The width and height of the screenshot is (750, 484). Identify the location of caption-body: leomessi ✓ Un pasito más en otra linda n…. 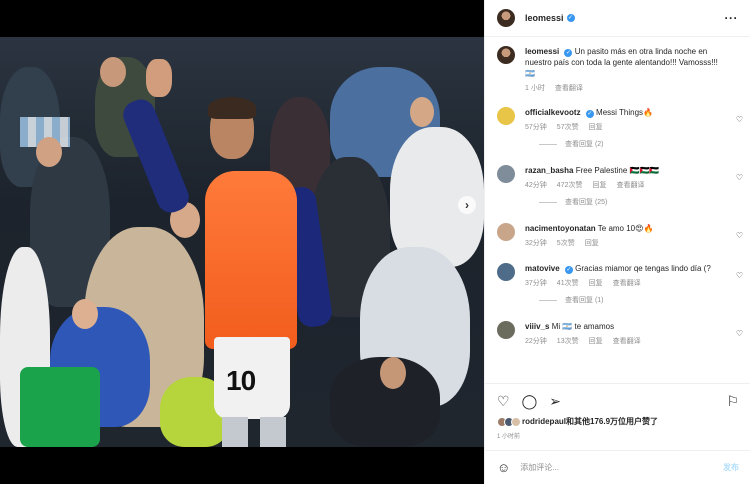
(632, 69).